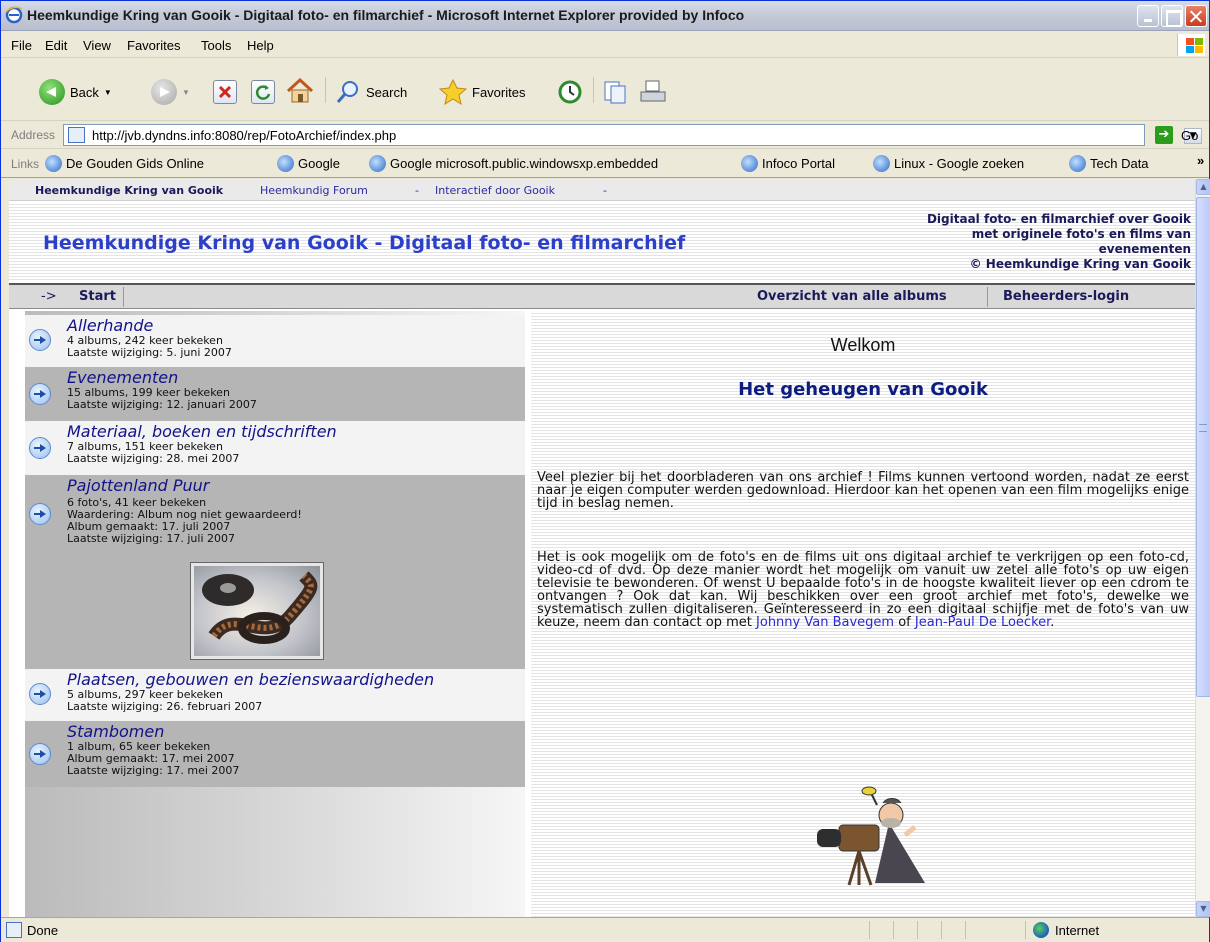 This screenshot has height=942, width=1210. Describe the element at coordinates (495, 190) in the screenshot. I see `interactief-link: Interactief door Gooik` at that location.